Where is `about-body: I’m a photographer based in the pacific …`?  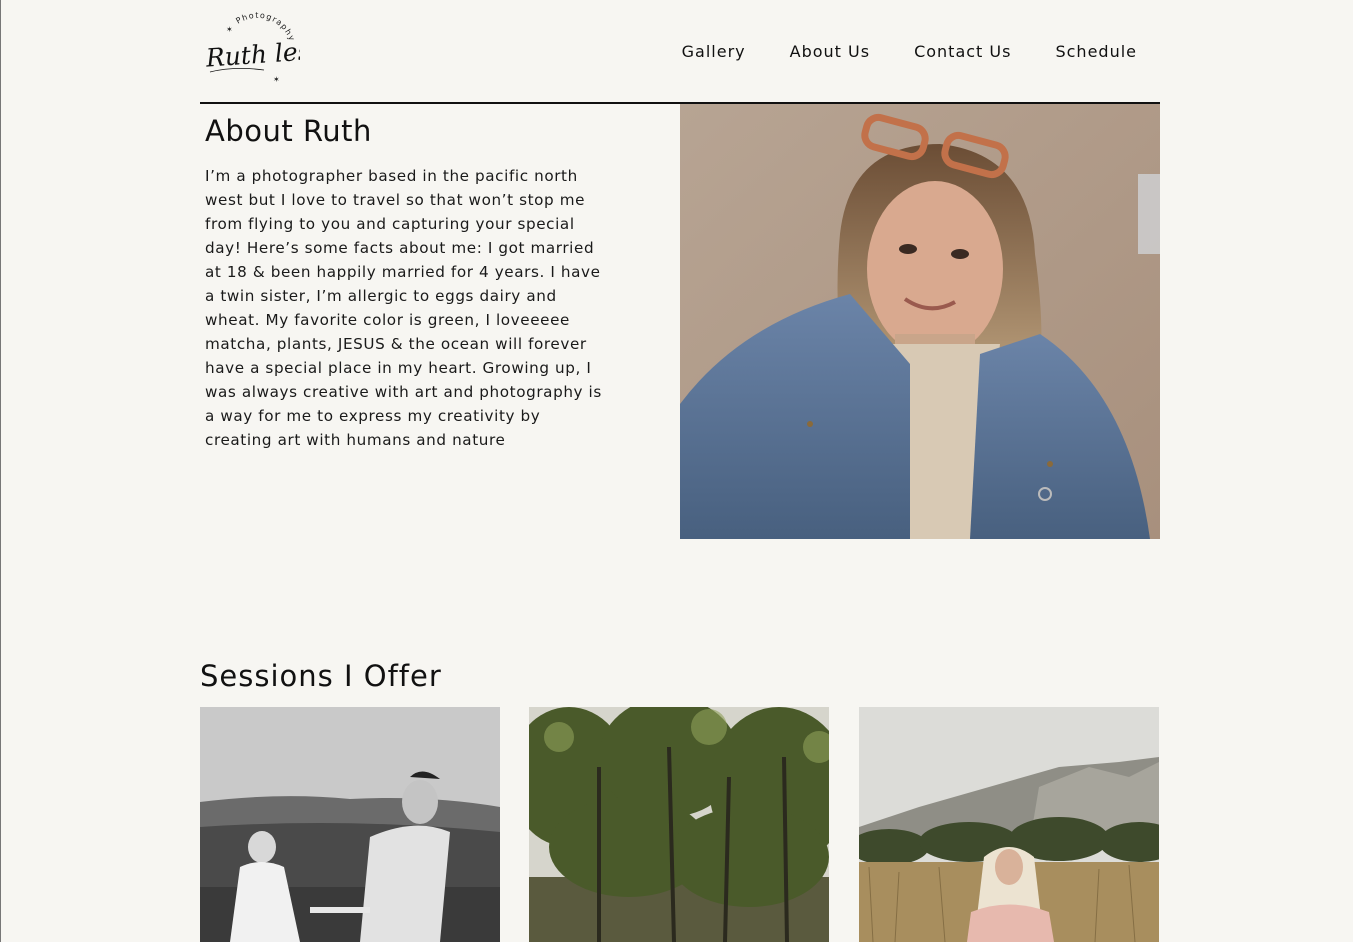
about-body: I’m a photographer based in the pacific … is located at coordinates (403, 308).